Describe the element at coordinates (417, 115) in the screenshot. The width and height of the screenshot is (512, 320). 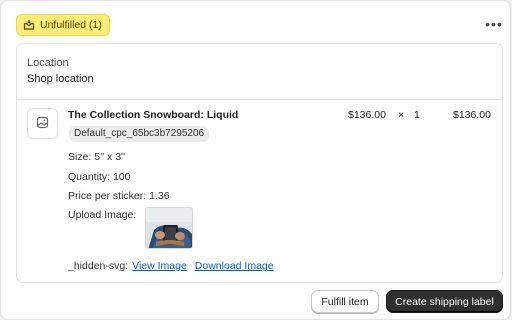
I see `line-quantity: 1` at that location.